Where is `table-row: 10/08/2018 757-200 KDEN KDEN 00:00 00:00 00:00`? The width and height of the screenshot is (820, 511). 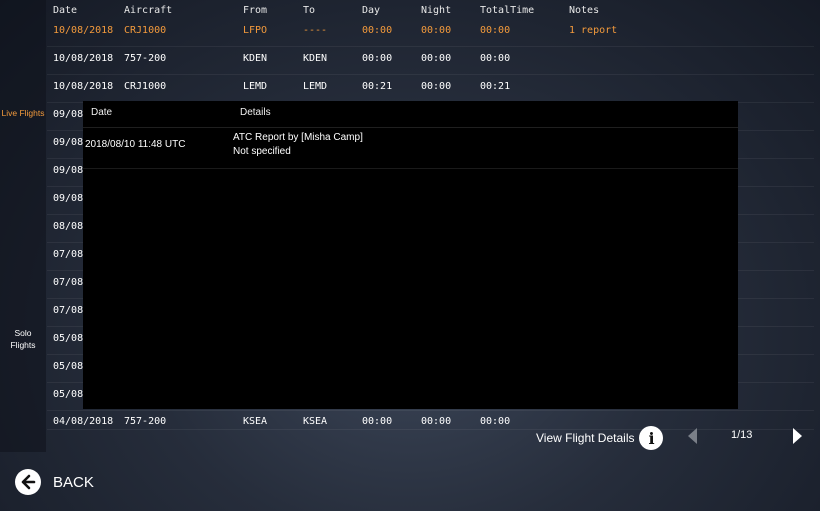 table-row: 10/08/2018 757-200 KDEN KDEN 00:00 00:00 00:00 is located at coordinates (430, 61).